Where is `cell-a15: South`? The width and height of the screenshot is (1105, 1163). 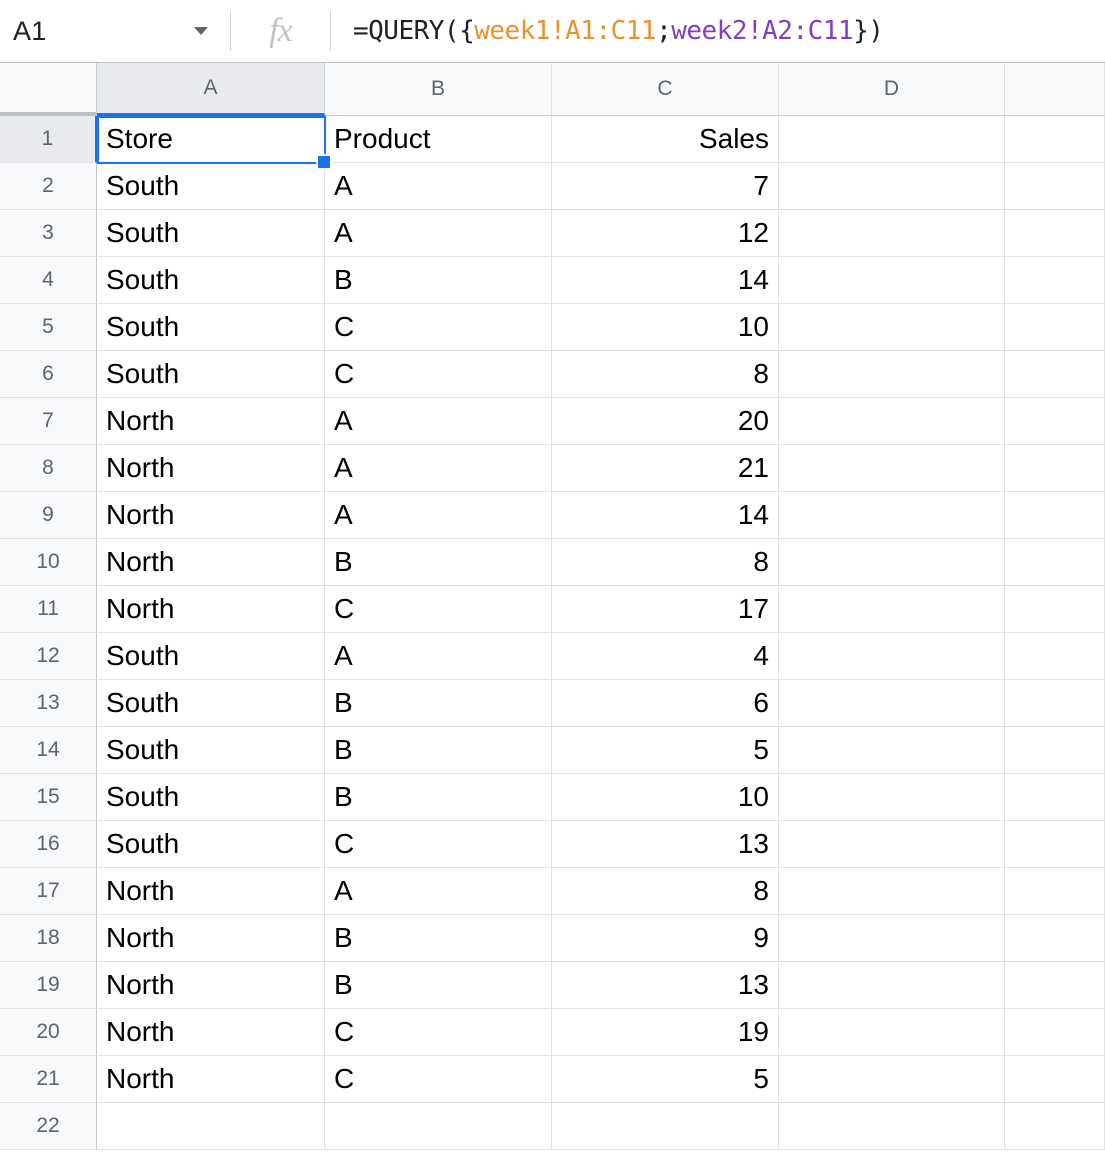 cell-a15: South is located at coordinates (211, 797).